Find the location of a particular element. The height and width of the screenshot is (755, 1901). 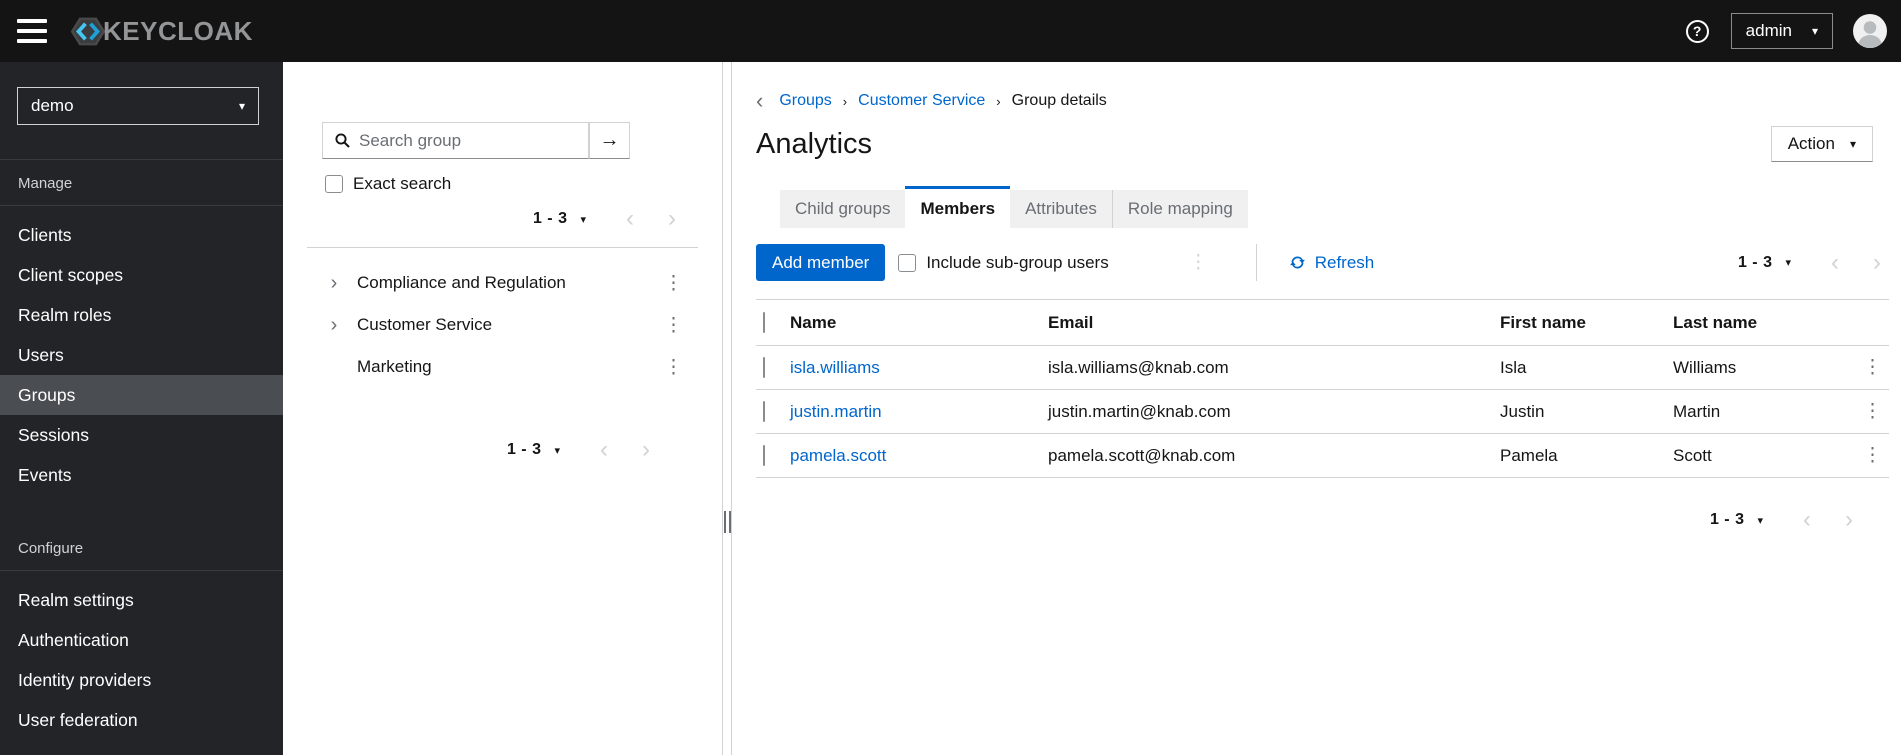

tab-role-mapping: Role mapping is located at coordinates (1179, 209).